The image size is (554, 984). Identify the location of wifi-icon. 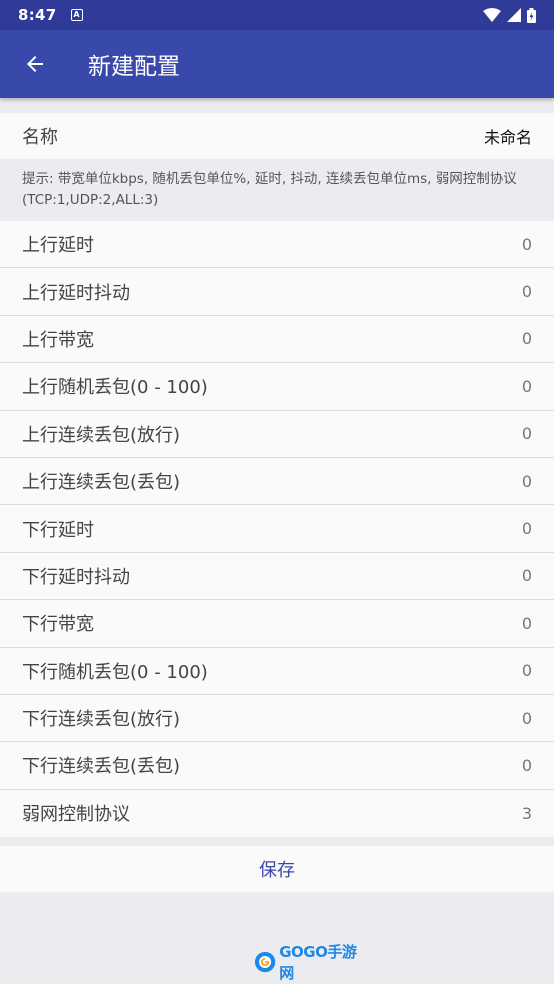
(492, 15).